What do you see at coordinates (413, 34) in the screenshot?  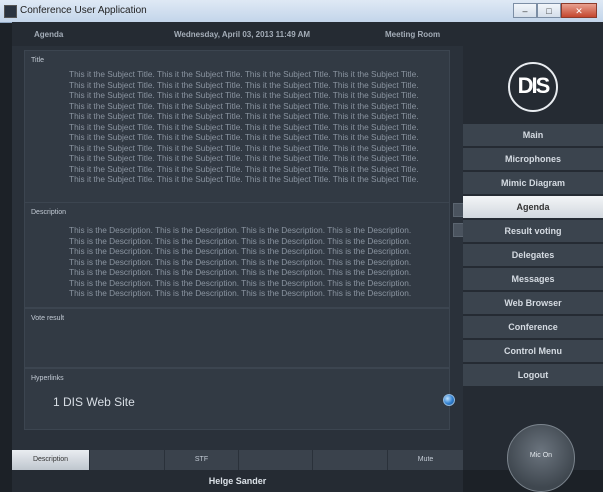 I see `header-room: Meeting Room` at bounding box center [413, 34].